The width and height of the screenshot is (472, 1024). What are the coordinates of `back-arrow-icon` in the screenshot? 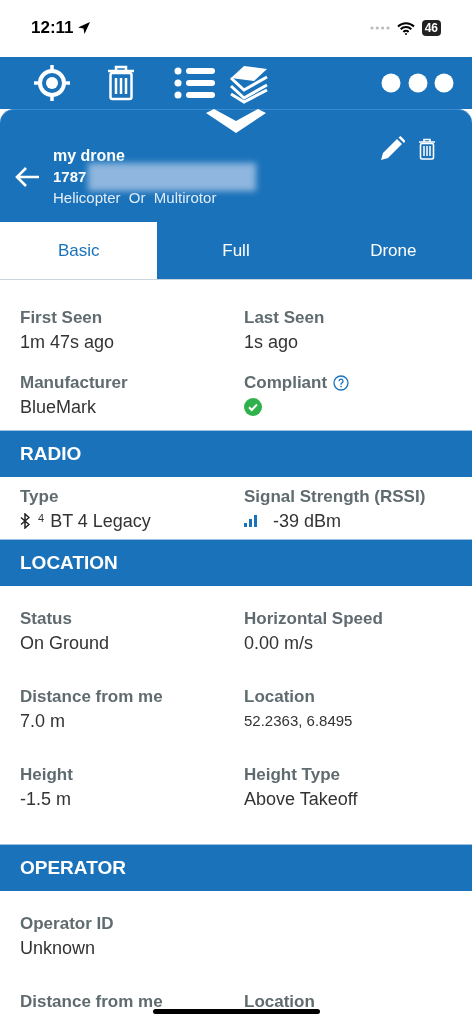 It's located at (27, 177).